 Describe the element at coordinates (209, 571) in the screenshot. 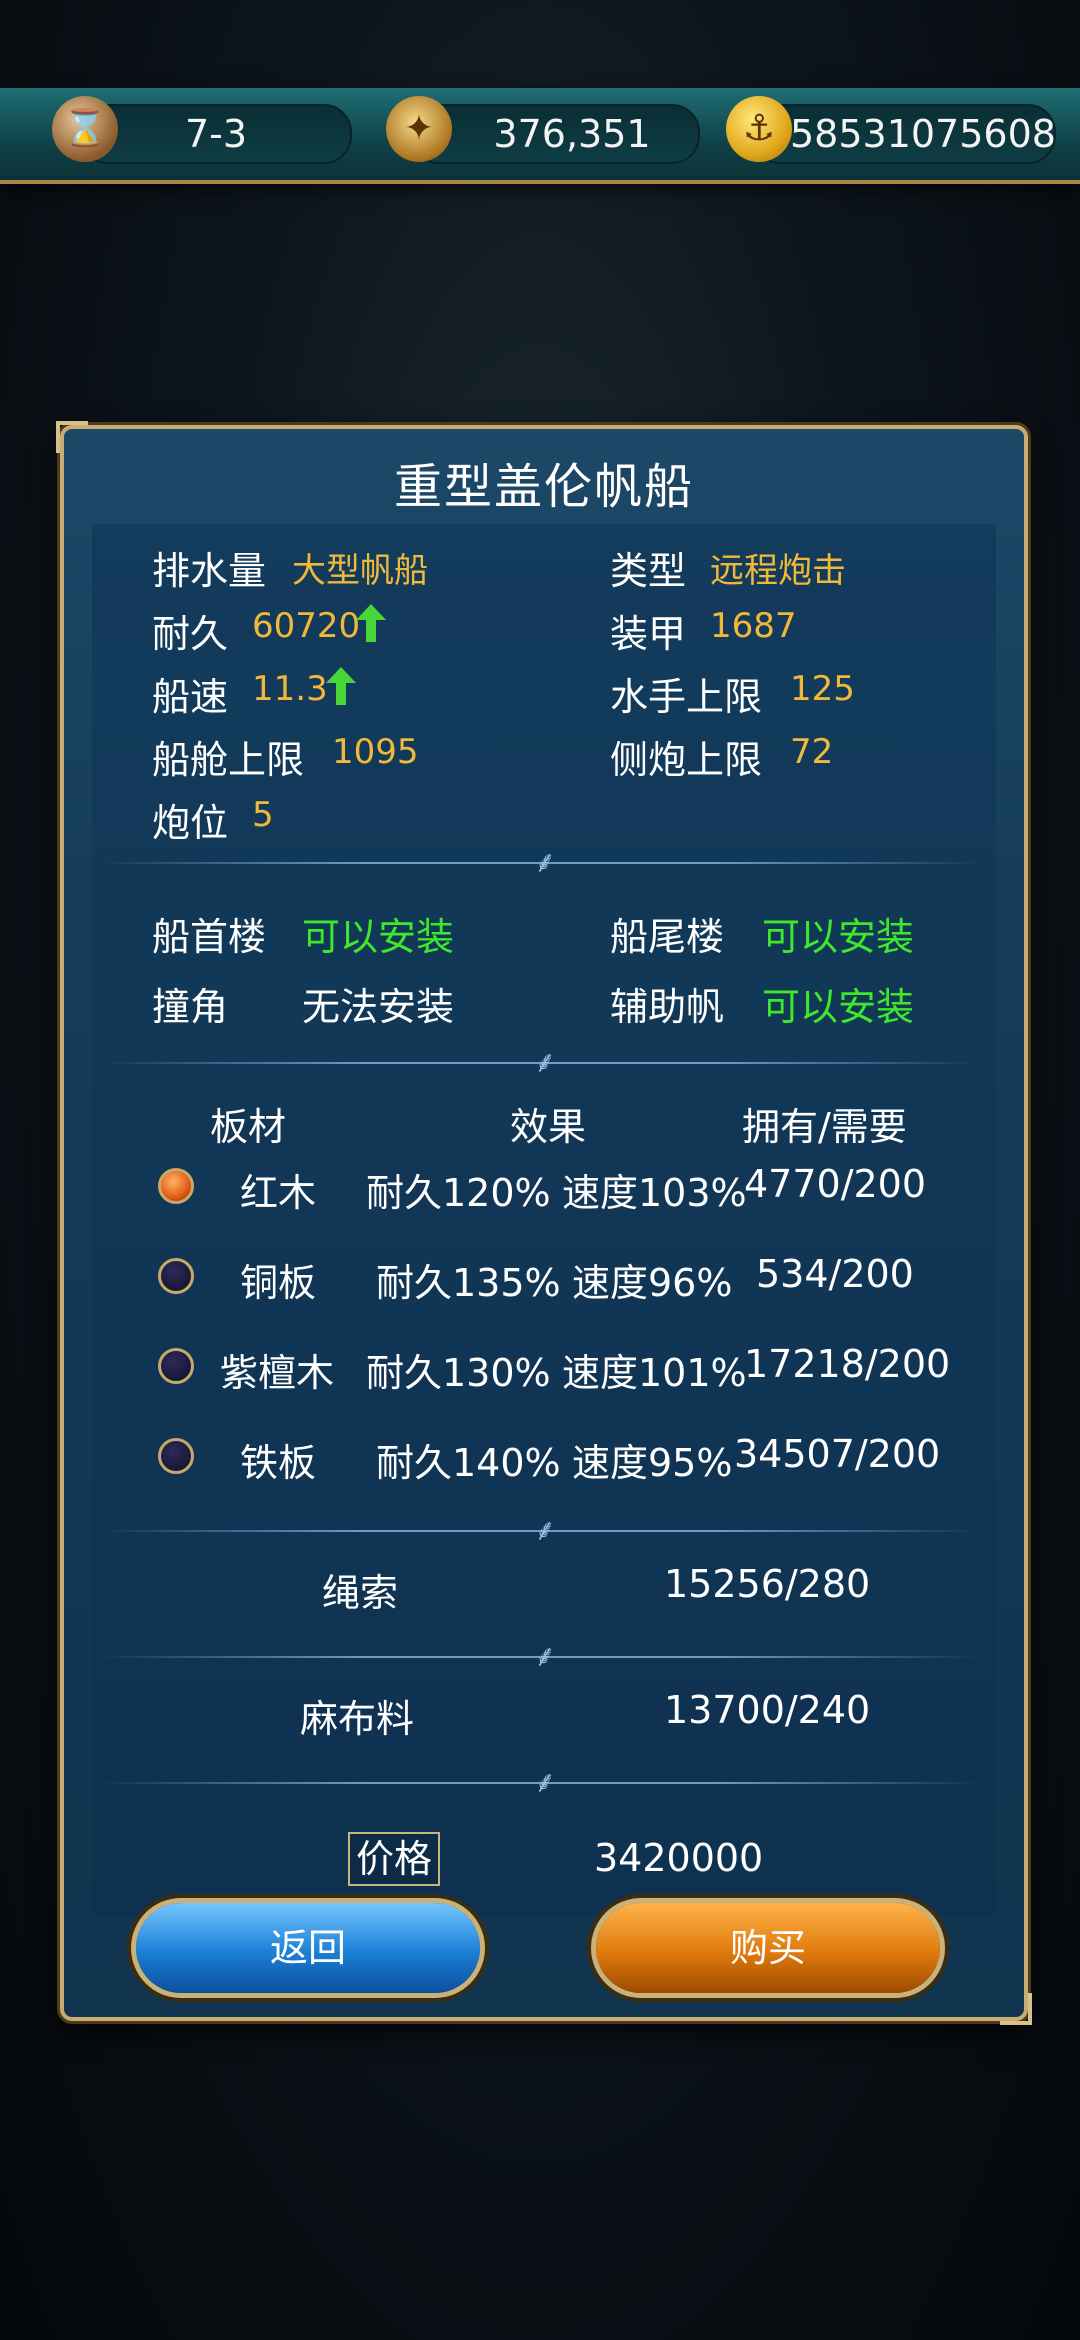

I see `displacement-label: 排水量` at that location.